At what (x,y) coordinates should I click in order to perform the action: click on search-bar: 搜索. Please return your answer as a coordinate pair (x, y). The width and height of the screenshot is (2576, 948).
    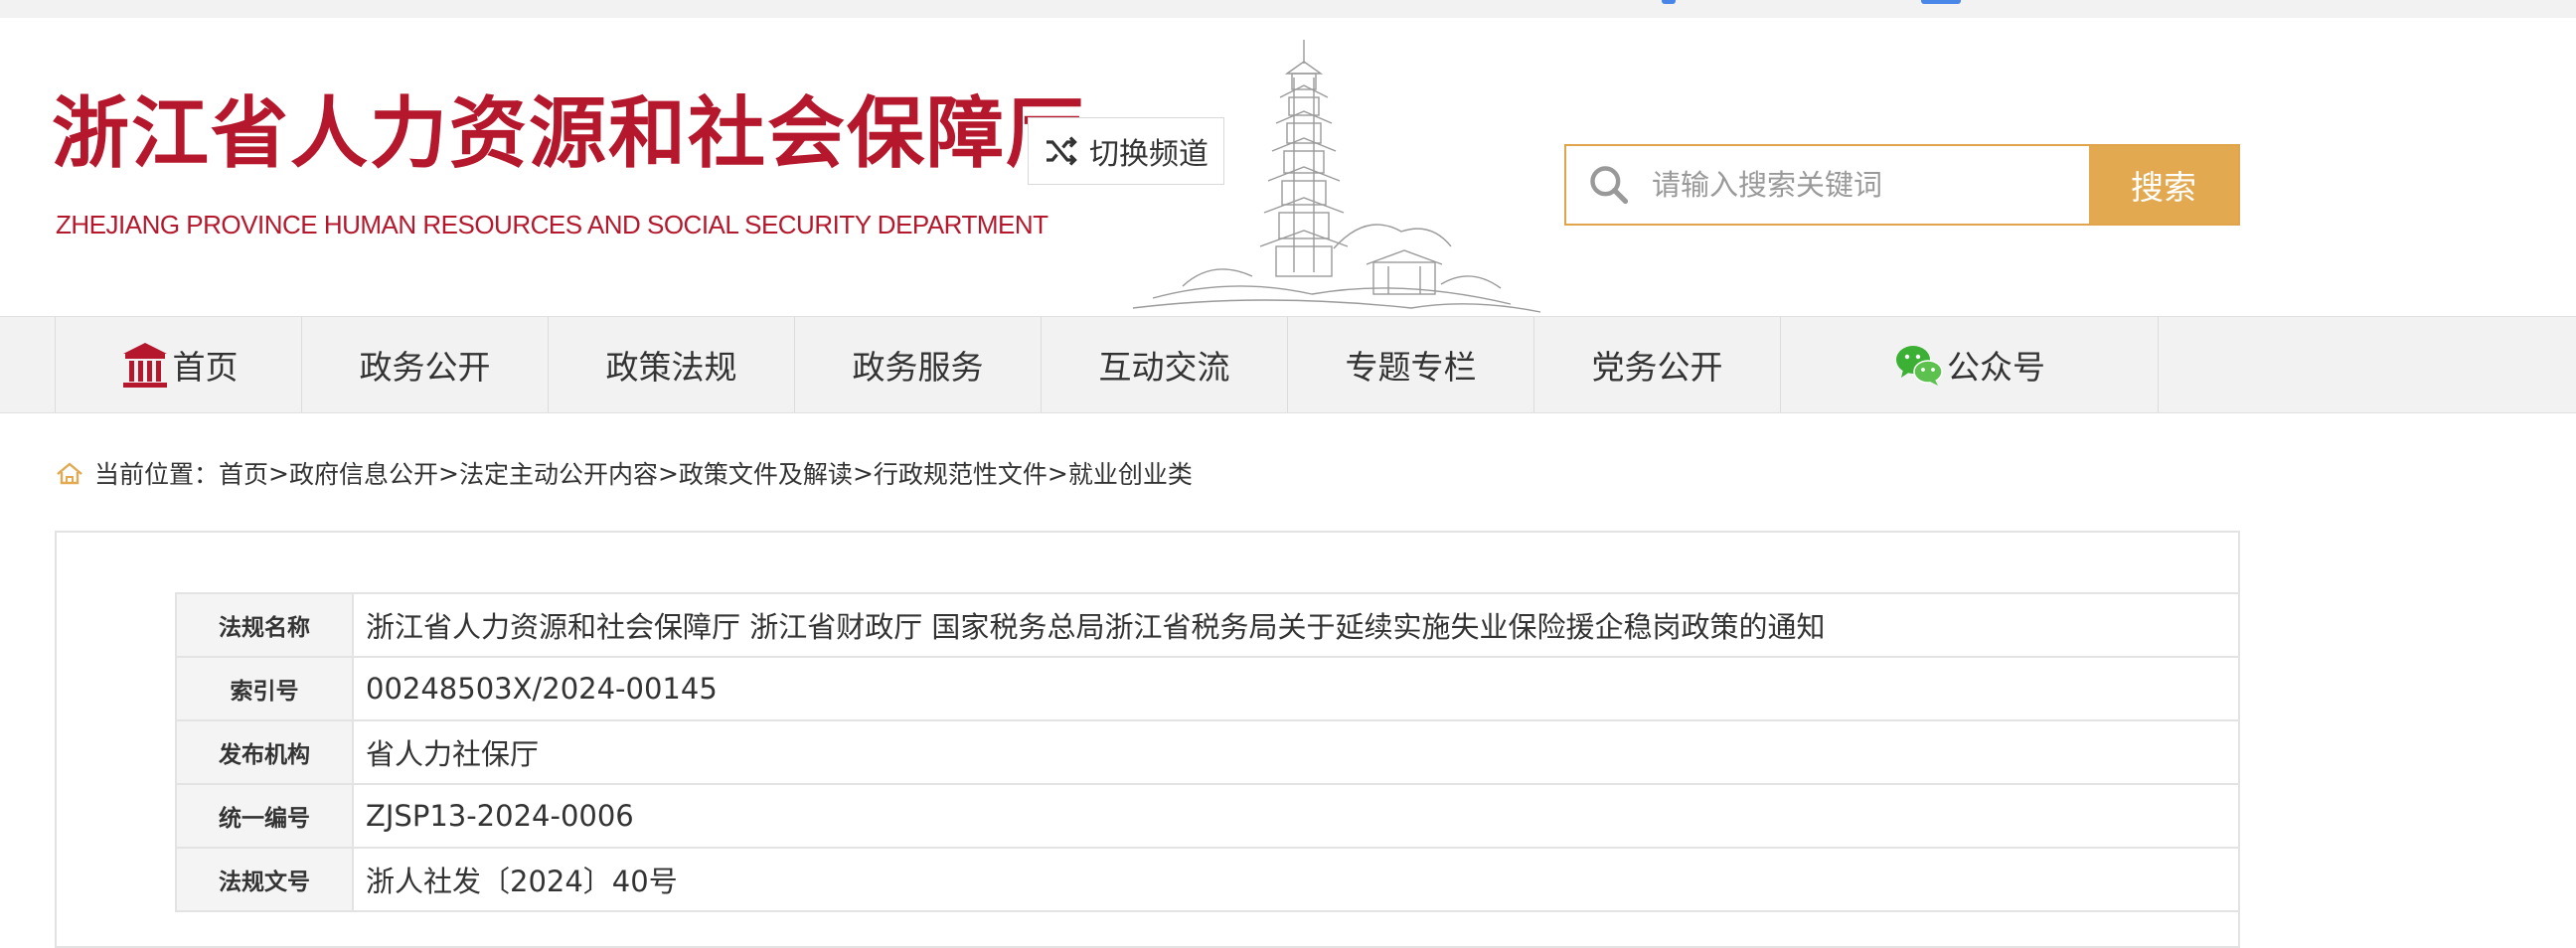
    Looking at the image, I should click on (1902, 185).